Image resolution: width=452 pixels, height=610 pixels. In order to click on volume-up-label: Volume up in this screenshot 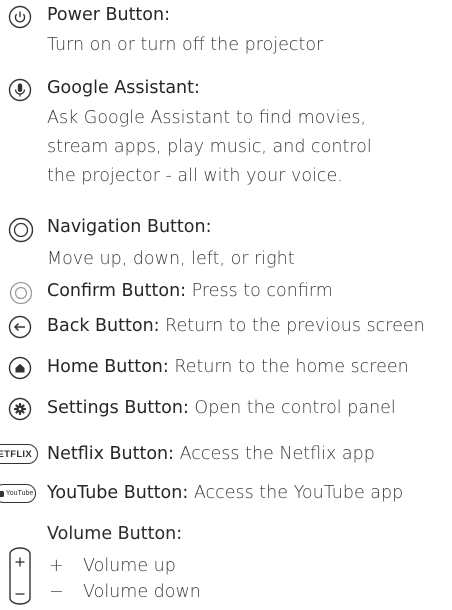, I will do `click(129, 566)`.